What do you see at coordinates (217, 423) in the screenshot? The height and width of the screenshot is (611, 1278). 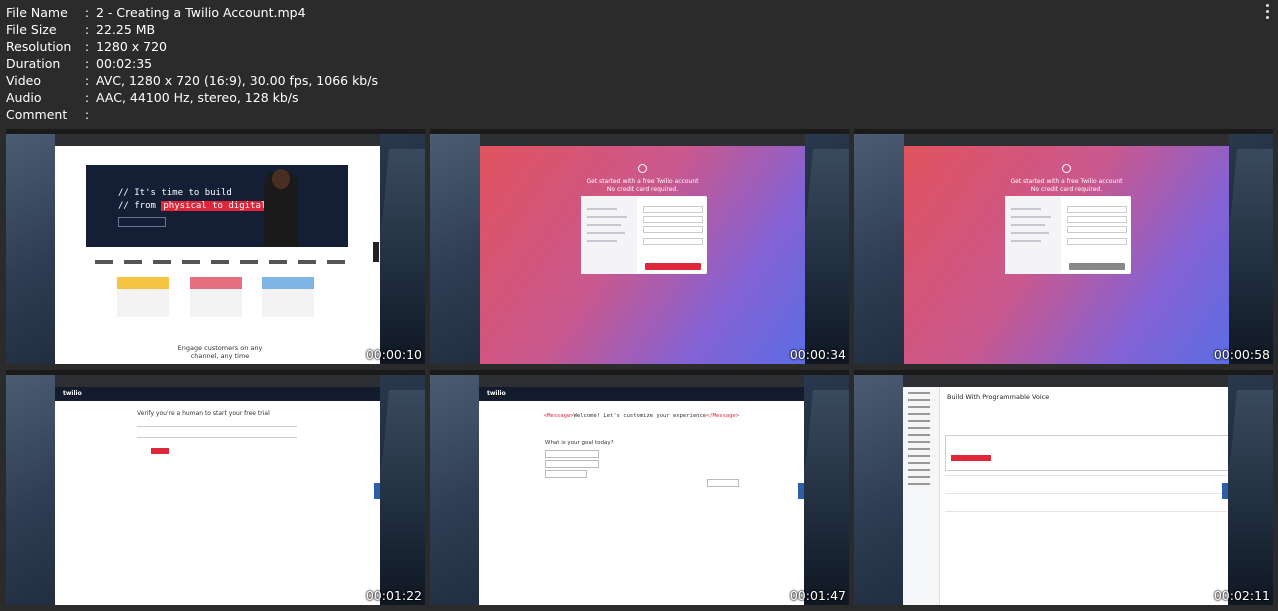 I see `verify-email-field` at bounding box center [217, 423].